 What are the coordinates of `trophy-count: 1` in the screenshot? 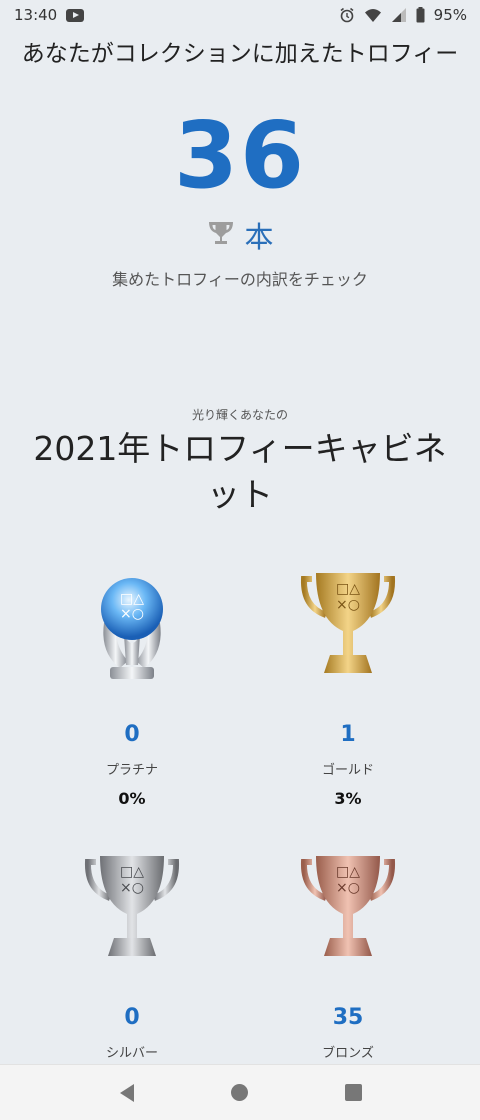 It's located at (348, 734).